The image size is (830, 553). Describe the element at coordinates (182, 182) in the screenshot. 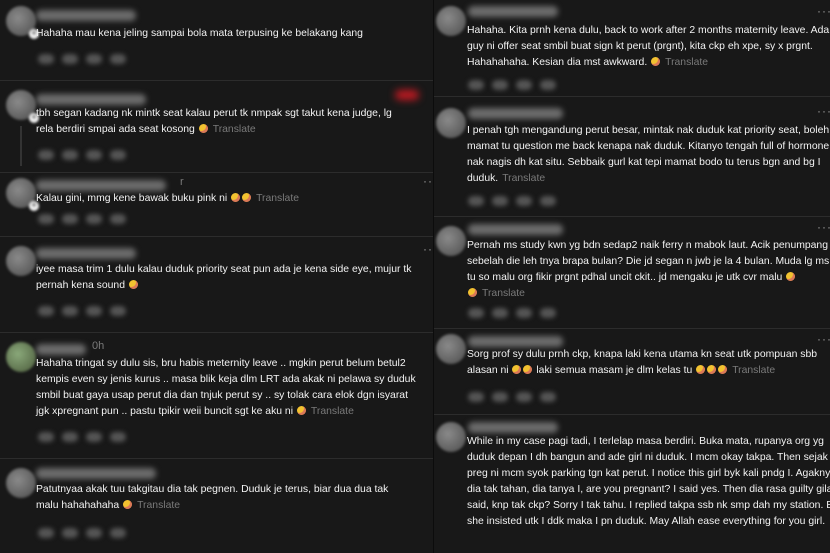

I see `post-time: r` at that location.